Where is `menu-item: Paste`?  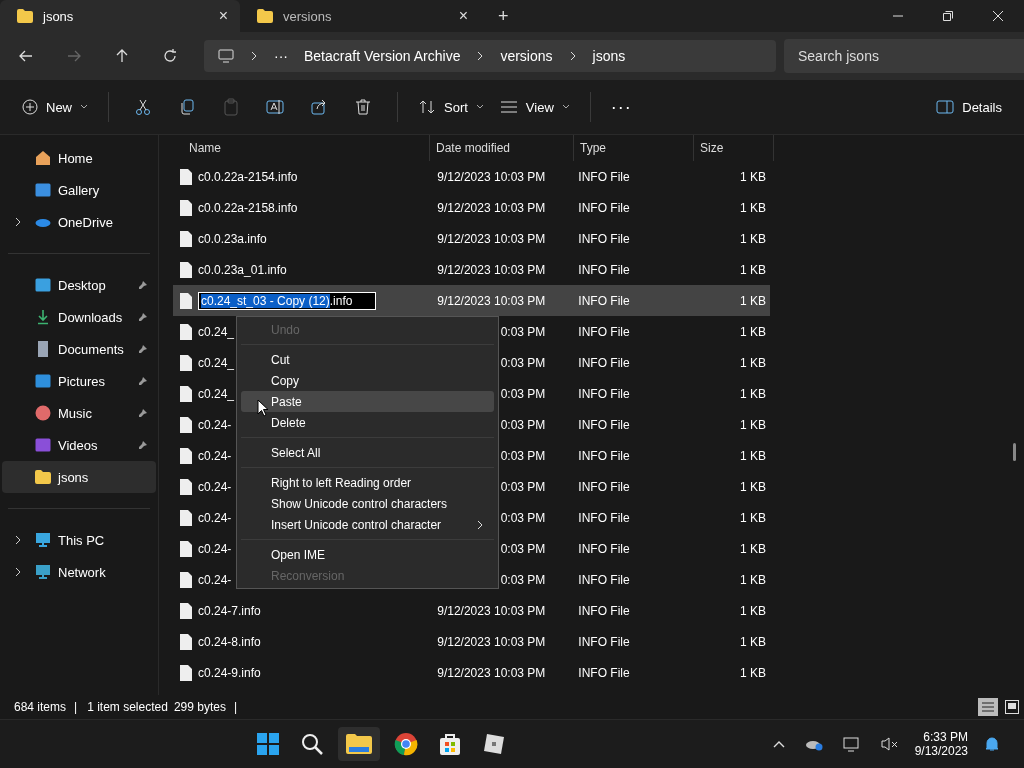
menu-item: Paste is located at coordinates (367, 401).